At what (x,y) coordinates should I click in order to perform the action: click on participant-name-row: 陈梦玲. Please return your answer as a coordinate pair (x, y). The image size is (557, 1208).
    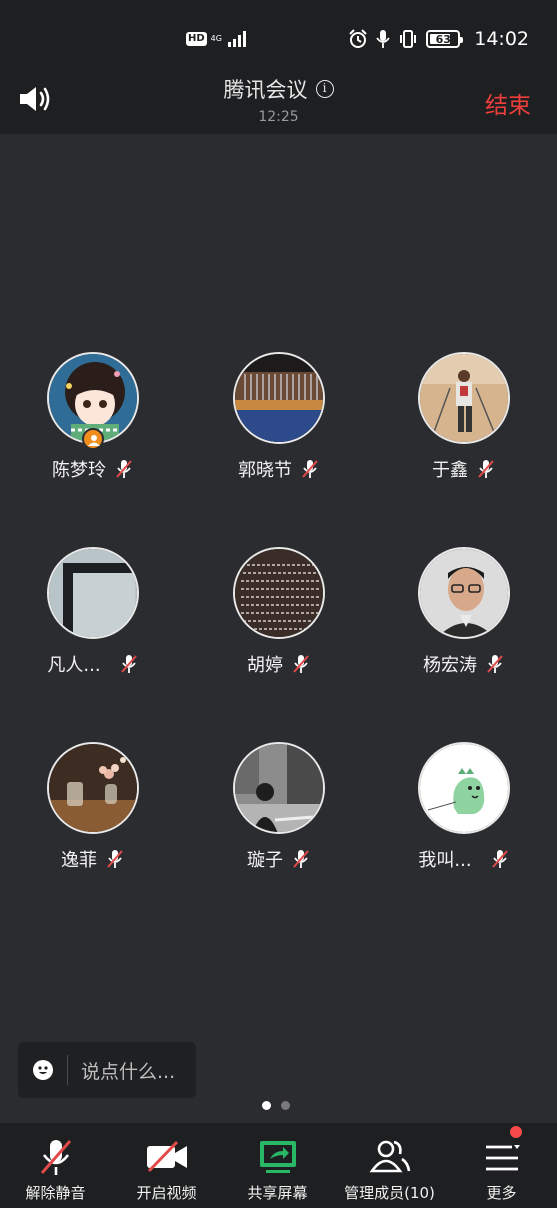
    Looking at the image, I should click on (93, 469).